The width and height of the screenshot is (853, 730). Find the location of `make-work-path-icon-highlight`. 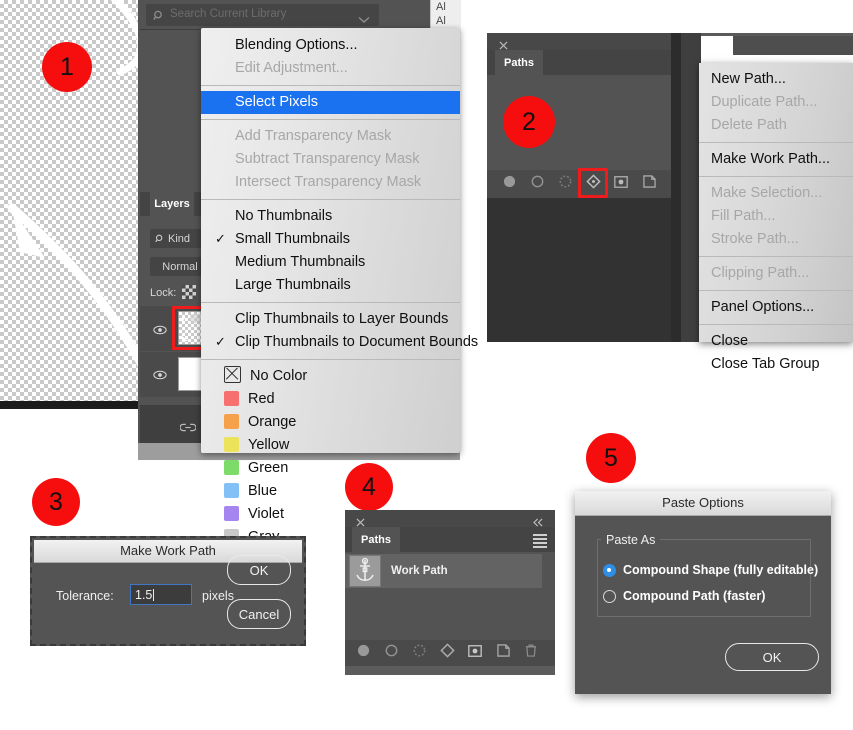

make-work-path-icon-highlight is located at coordinates (593, 183).